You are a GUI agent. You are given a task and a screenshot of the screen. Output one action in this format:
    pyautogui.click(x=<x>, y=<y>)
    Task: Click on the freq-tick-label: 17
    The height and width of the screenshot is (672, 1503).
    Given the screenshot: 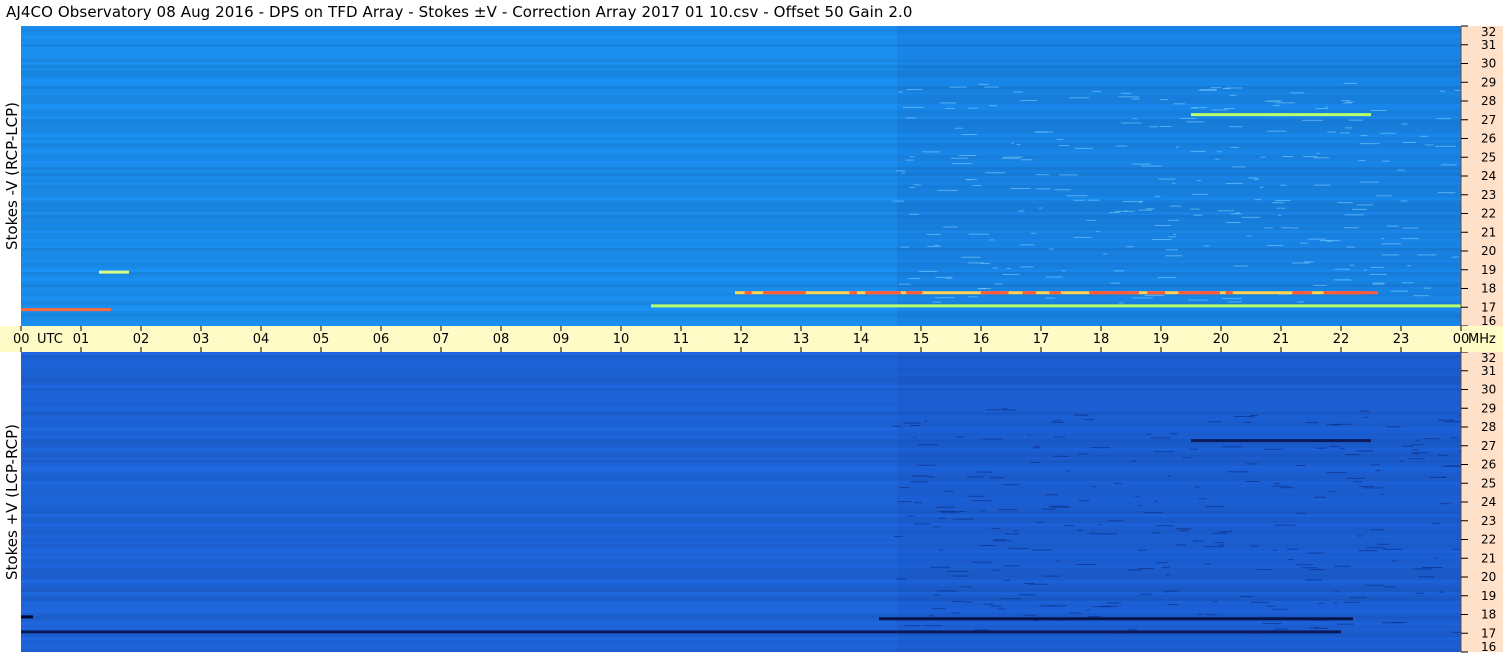 What is the action you would take?
    pyautogui.click(x=1488, y=633)
    